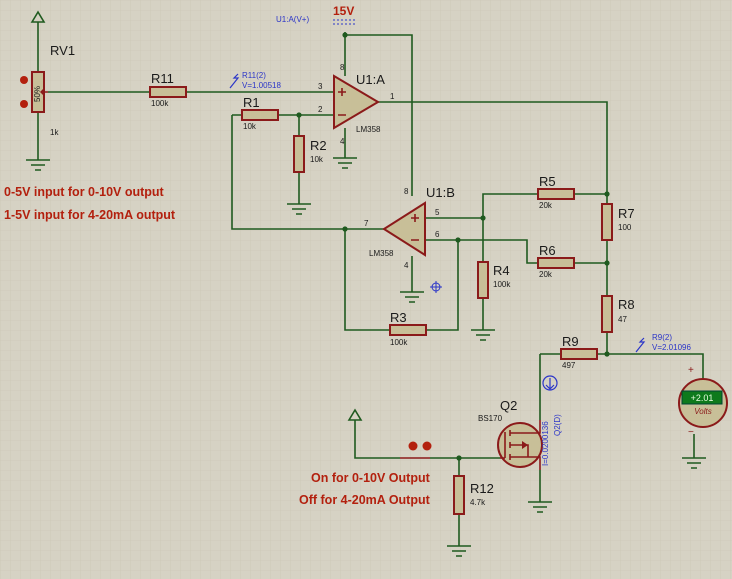 This screenshot has height=579, width=732. Describe the element at coordinates (54, 132) in the screenshot. I see `rv1-value: 1k` at that location.